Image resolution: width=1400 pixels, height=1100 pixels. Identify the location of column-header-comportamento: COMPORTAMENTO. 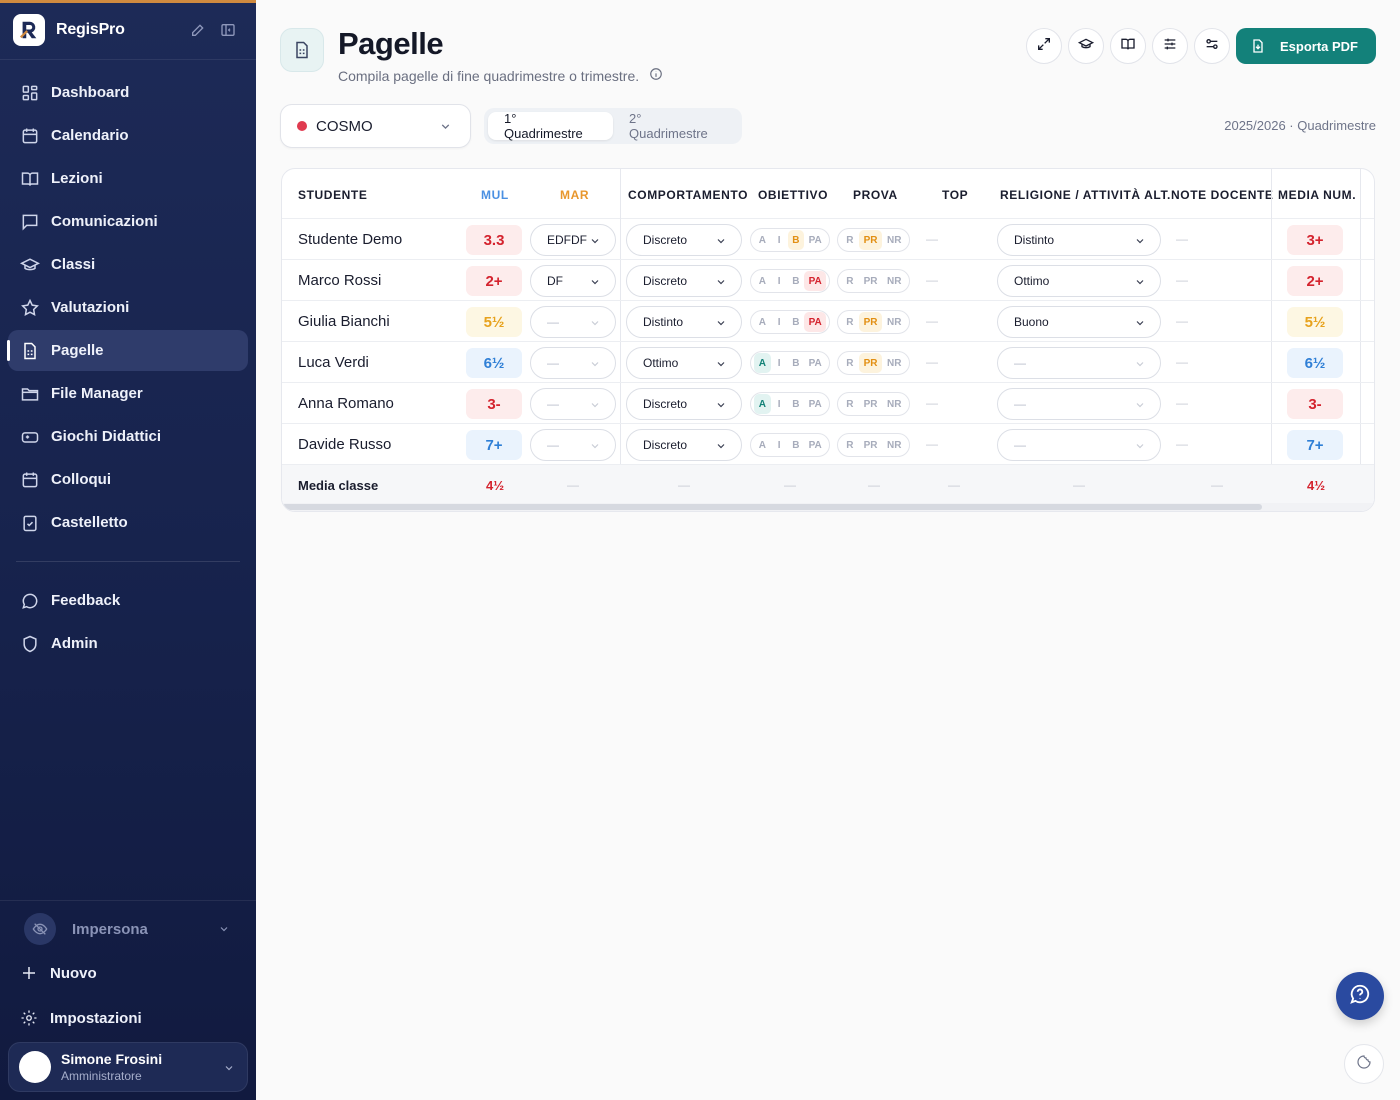
(688, 195).